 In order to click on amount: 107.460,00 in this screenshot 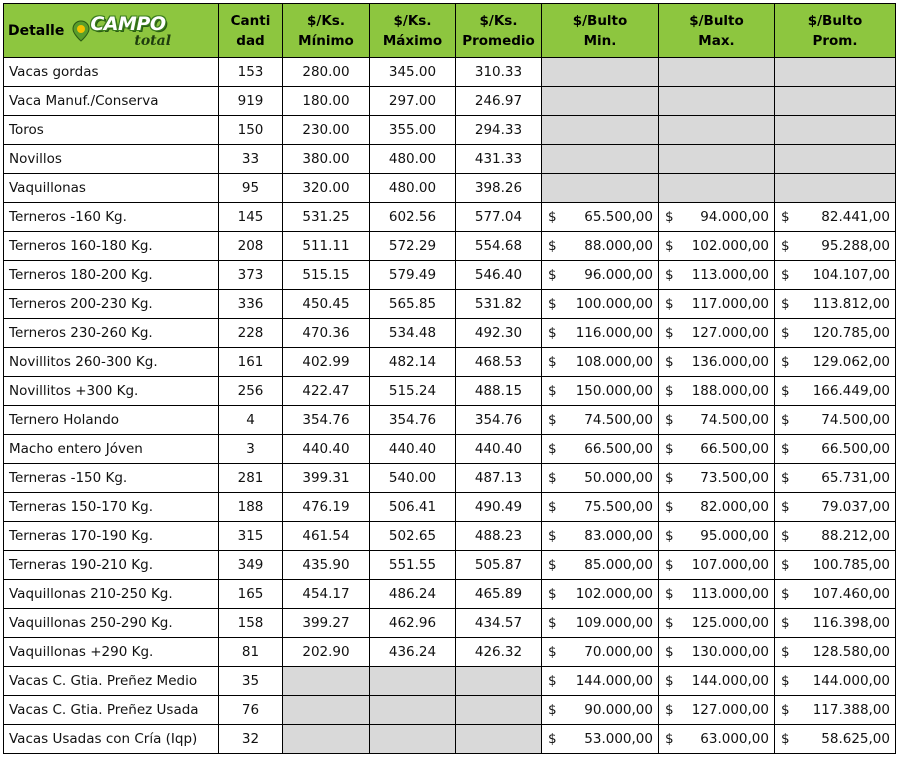, I will do `click(851, 594)`.